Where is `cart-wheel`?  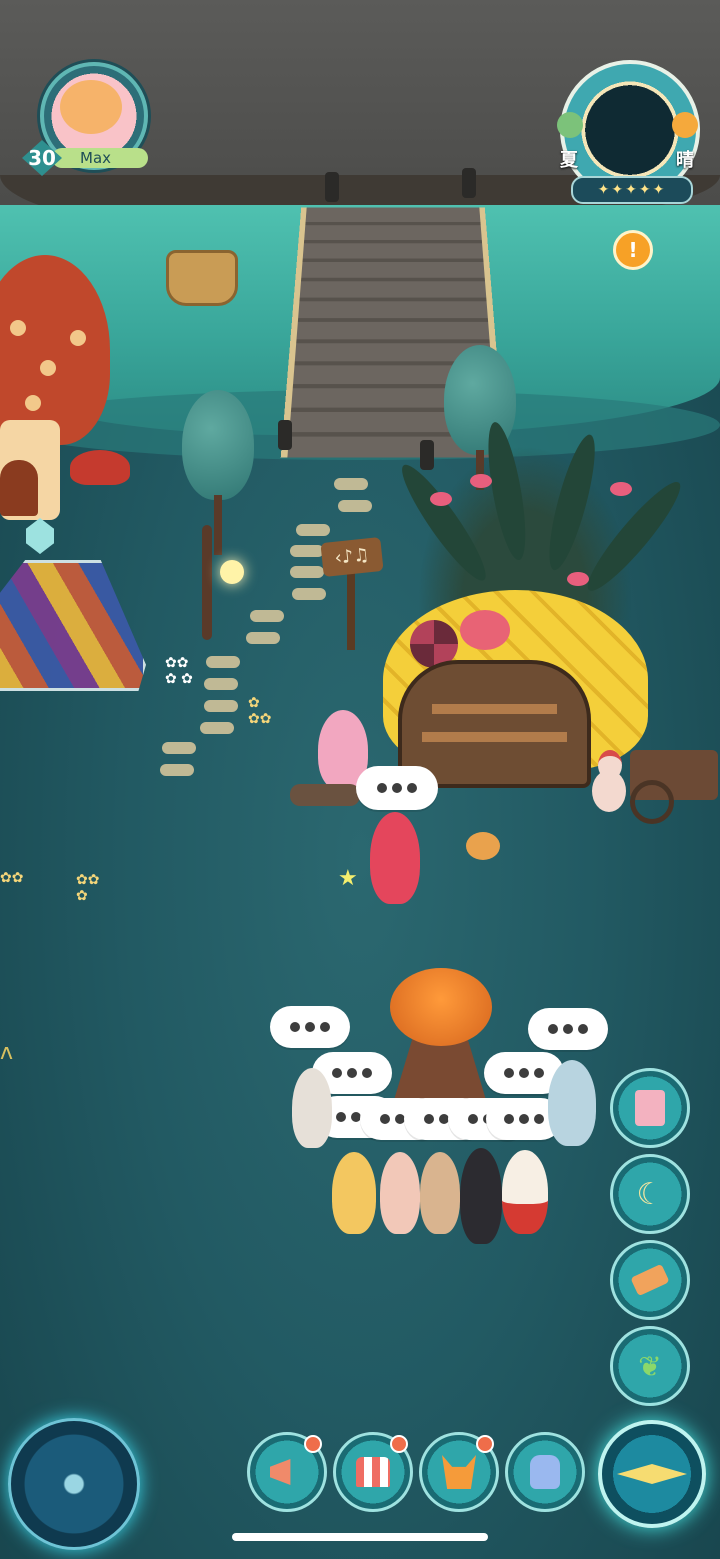 cart-wheel is located at coordinates (652, 802).